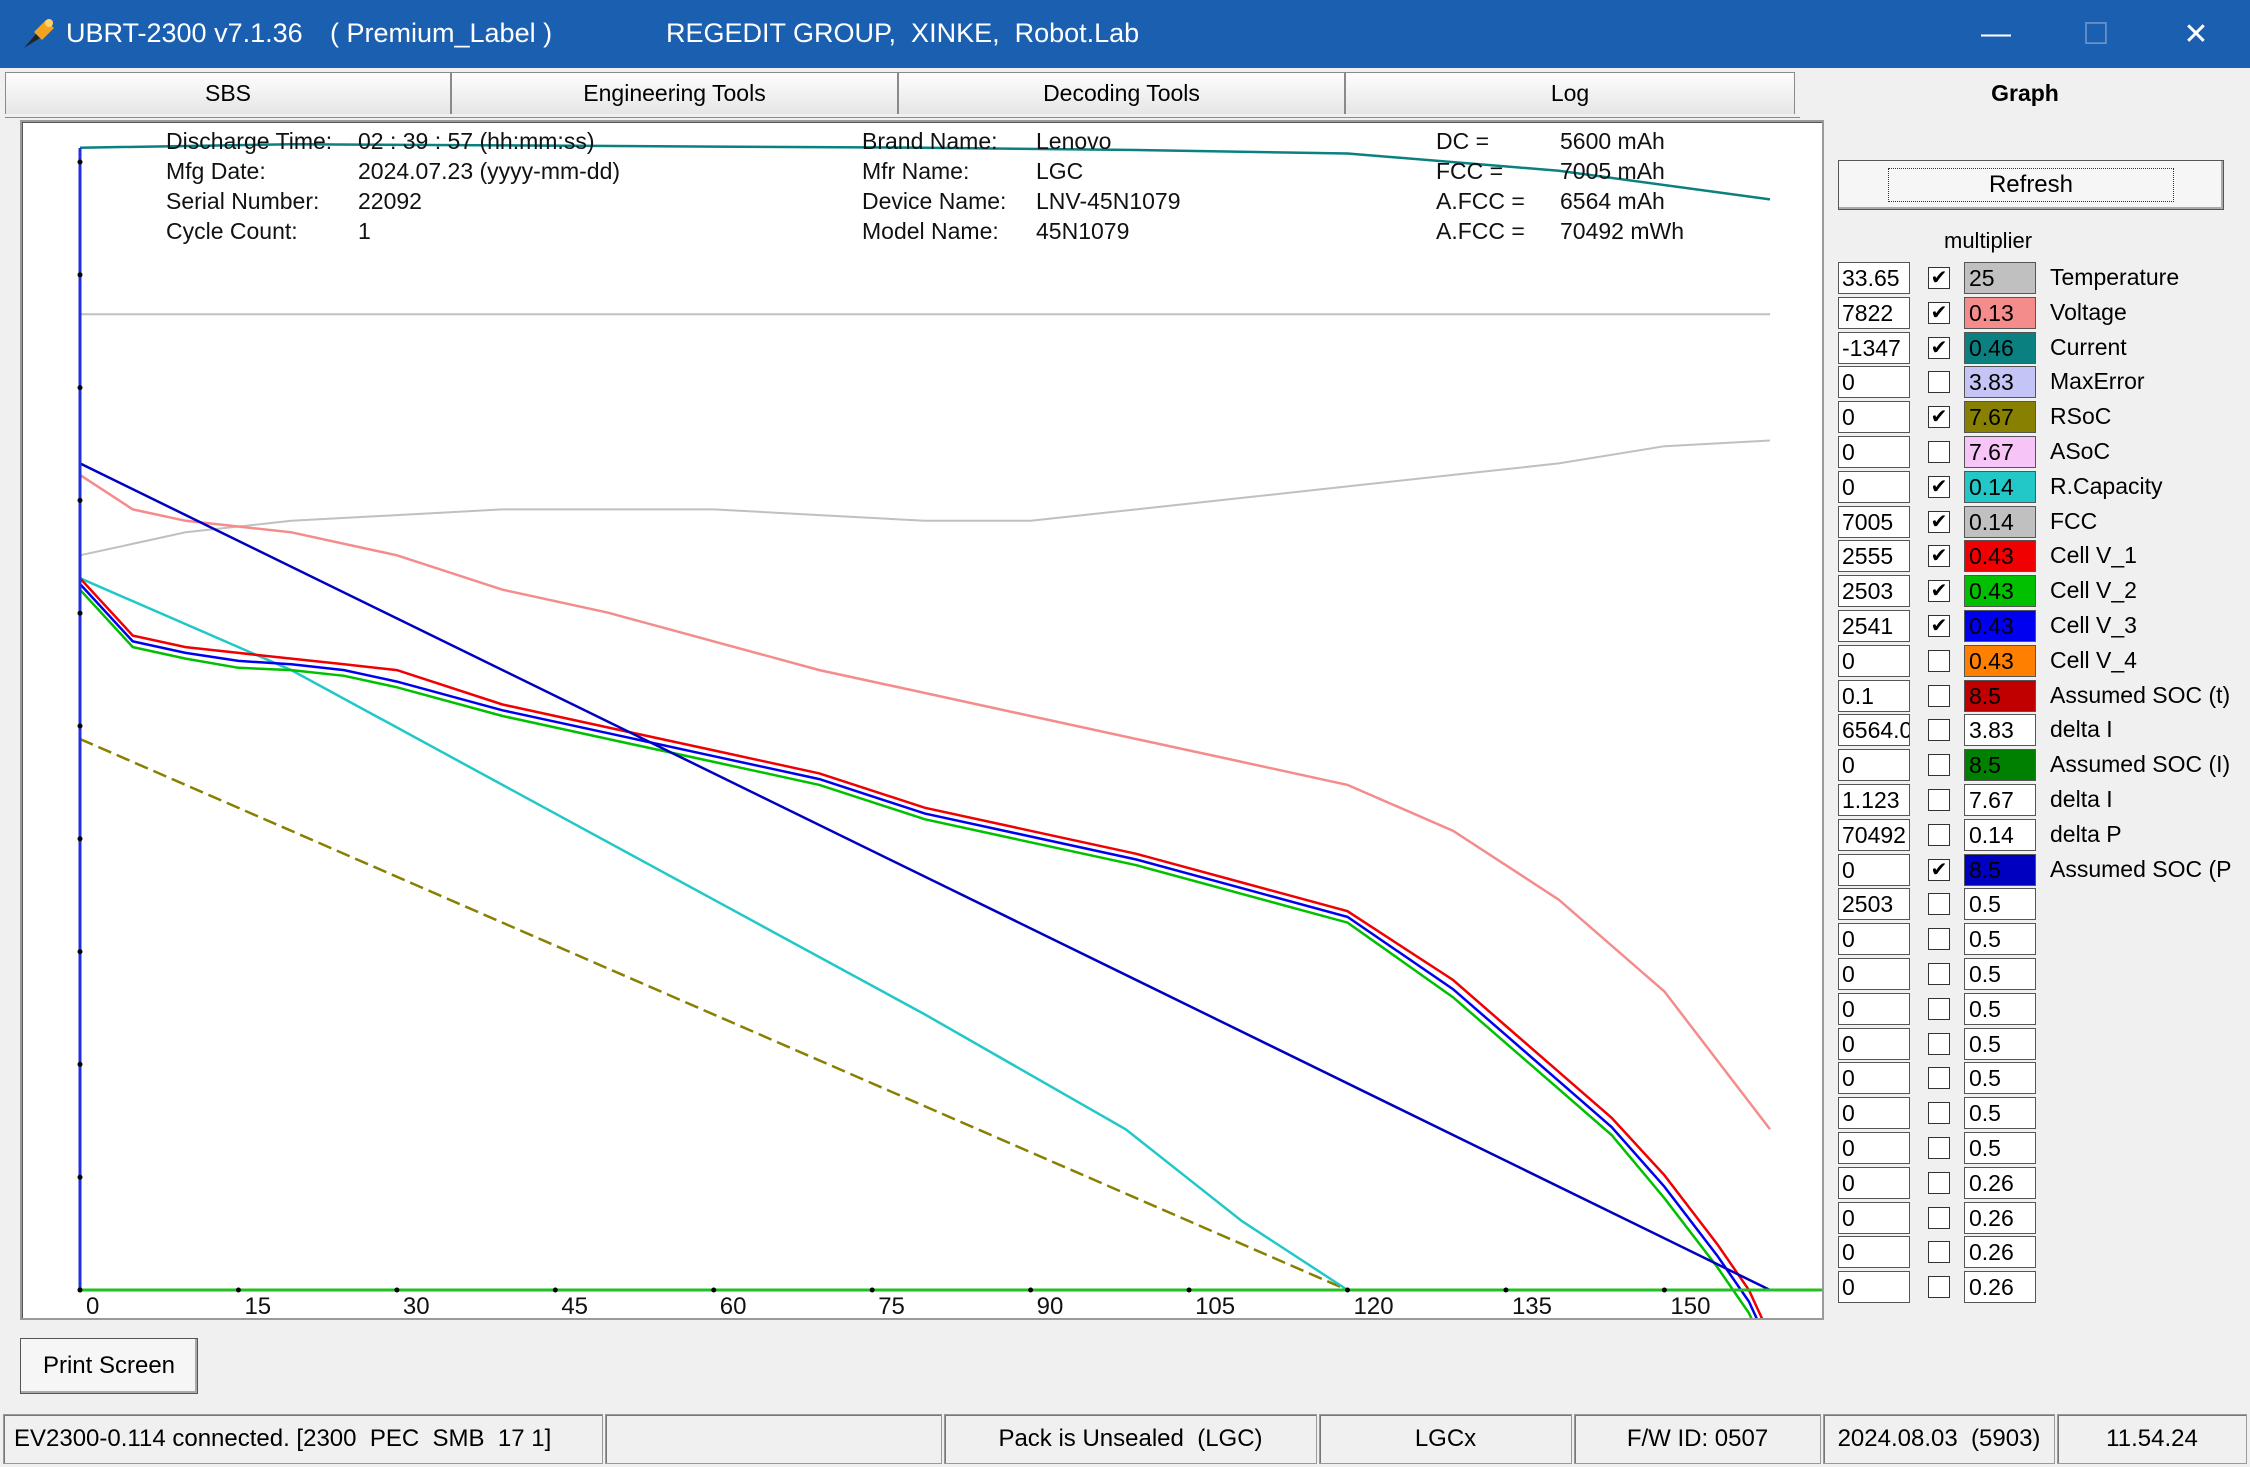  What do you see at coordinates (2031, 185) in the screenshot?
I see `refresh-button: Refresh` at bounding box center [2031, 185].